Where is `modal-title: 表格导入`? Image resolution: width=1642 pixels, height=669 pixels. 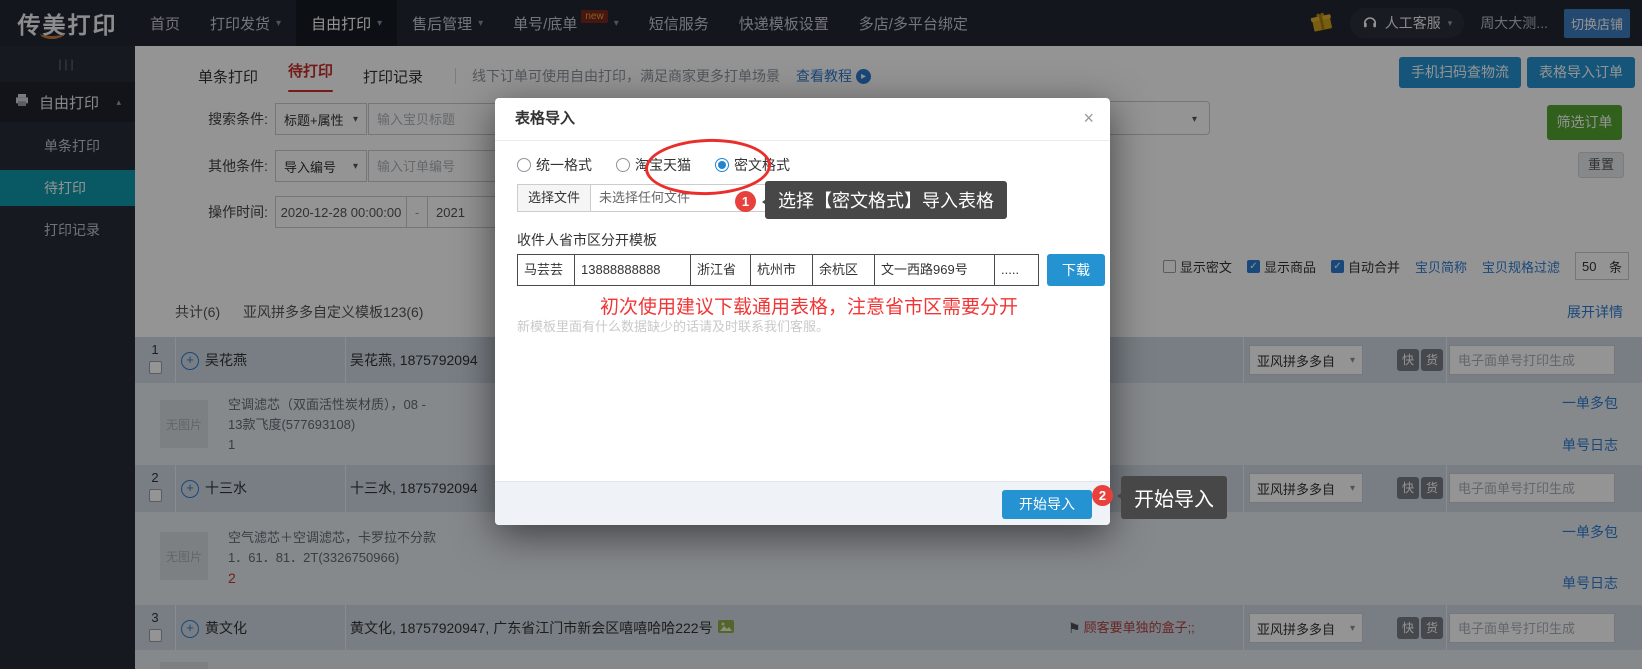 modal-title: 表格导入 is located at coordinates (545, 118).